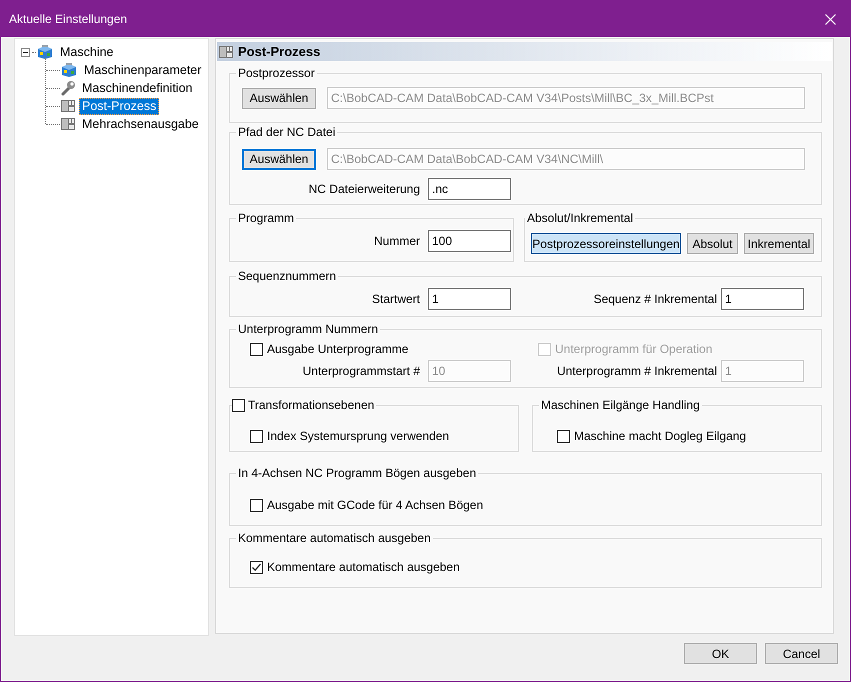  What do you see at coordinates (830, 19) in the screenshot?
I see `close-icon` at bounding box center [830, 19].